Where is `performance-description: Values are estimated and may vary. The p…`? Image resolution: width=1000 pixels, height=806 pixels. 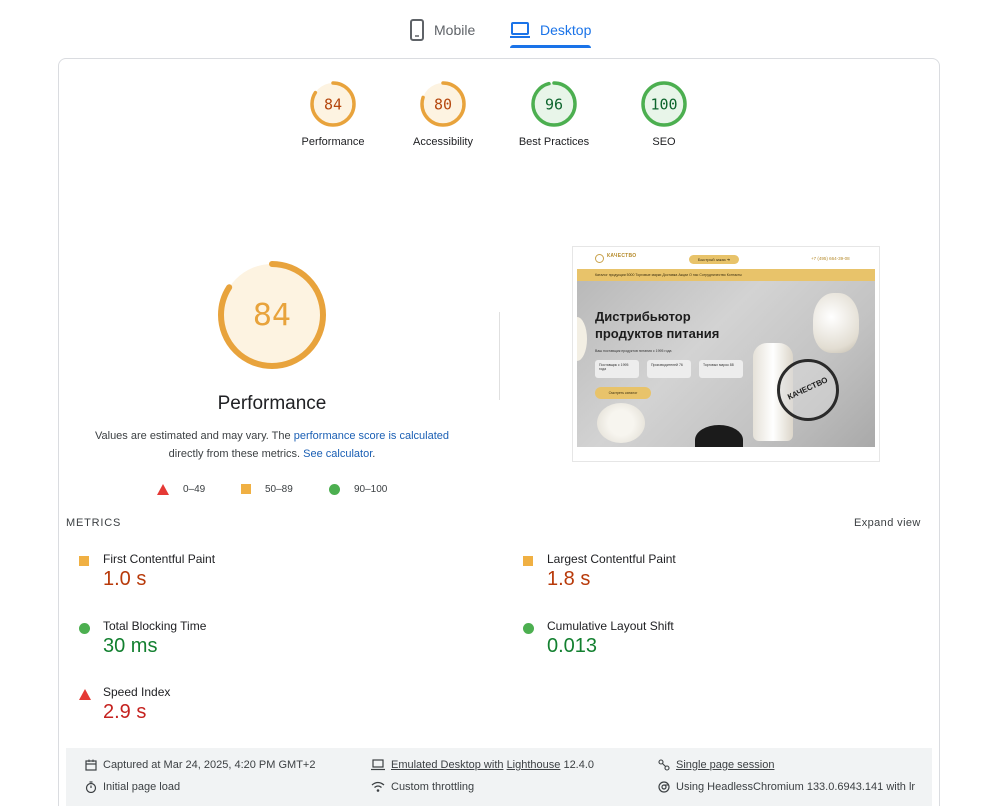 performance-description: Values are estimated and may vary. The p… is located at coordinates (272, 445).